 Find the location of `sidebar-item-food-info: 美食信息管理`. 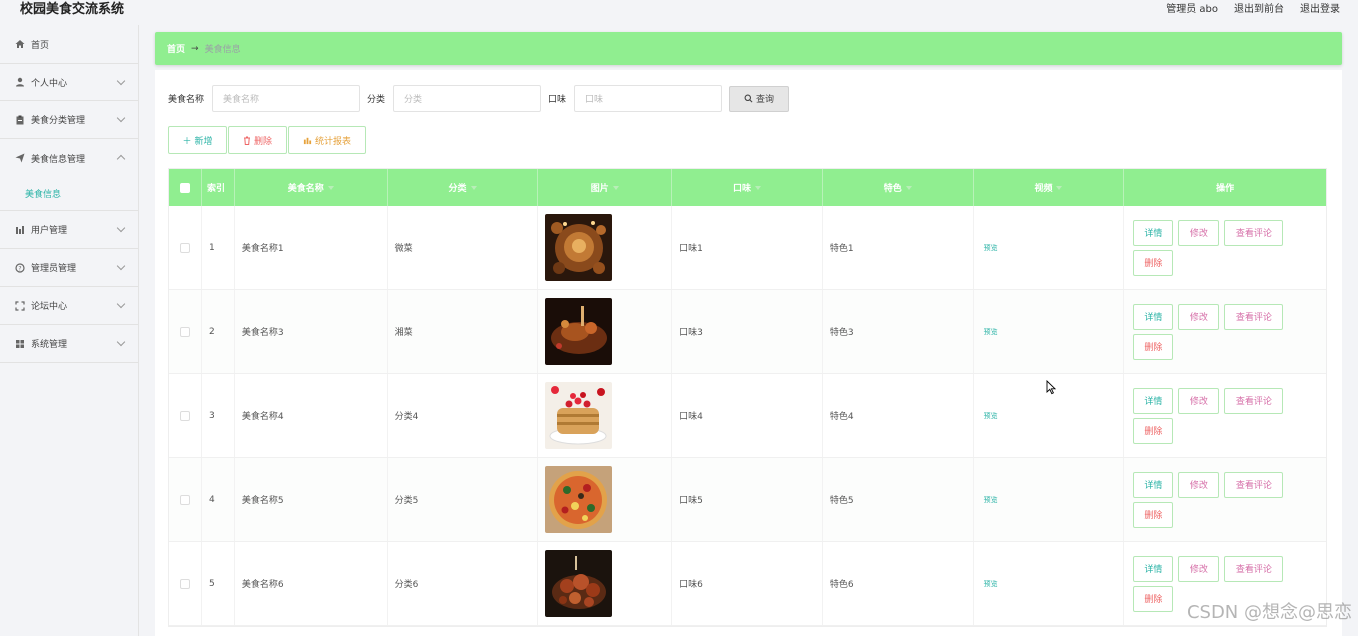

sidebar-item-food-info: 美食信息管理 is located at coordinates (69, 158).